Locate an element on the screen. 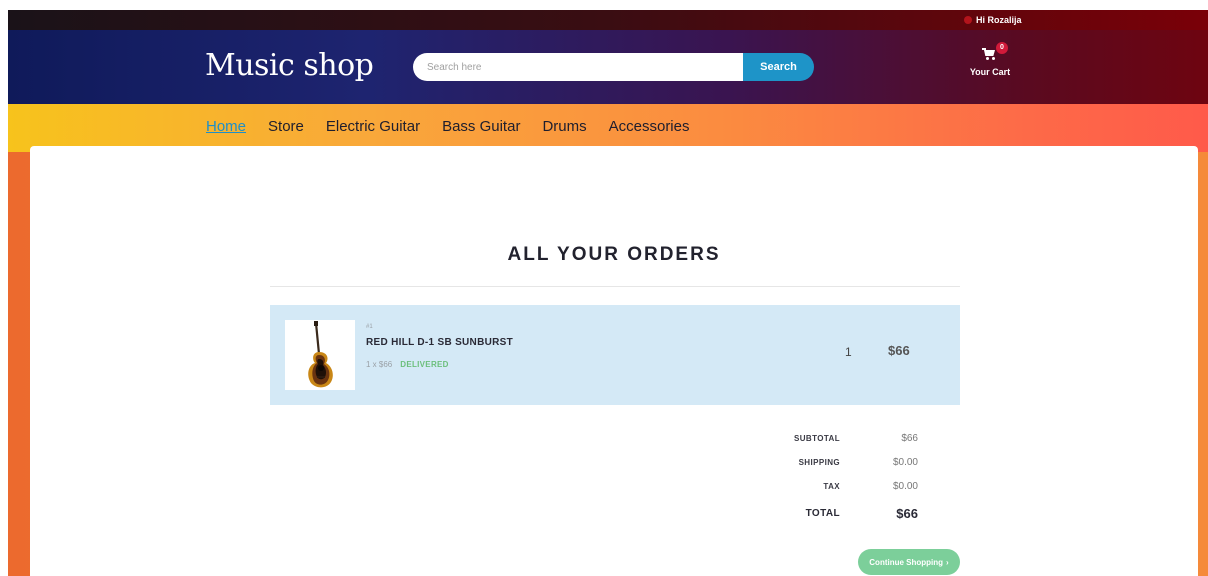 This screenshot has width=1208, height=576. search-bar: Search is located at coordinates (613, 67).